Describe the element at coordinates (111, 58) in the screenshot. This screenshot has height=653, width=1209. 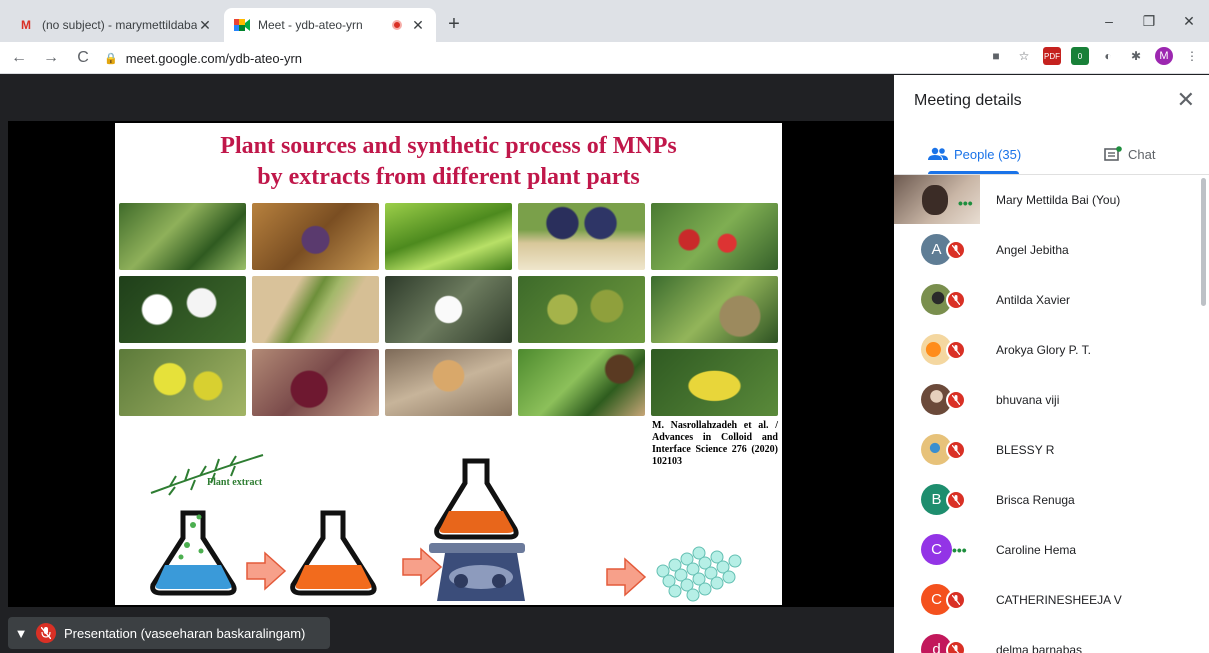
I see `lock-icon: 🔒` at that location.